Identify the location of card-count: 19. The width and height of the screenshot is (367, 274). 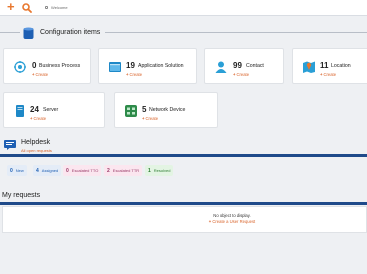
(130, 65).